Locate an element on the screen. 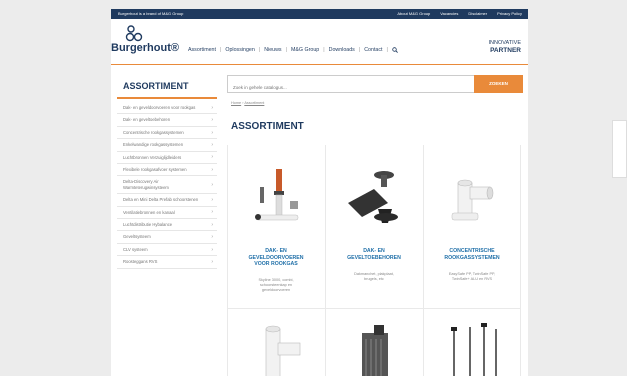 Image resolution: width=627 pixels, height=376 pixels. nav-nieuws: Nieuws is located at coordinates (272, 50).